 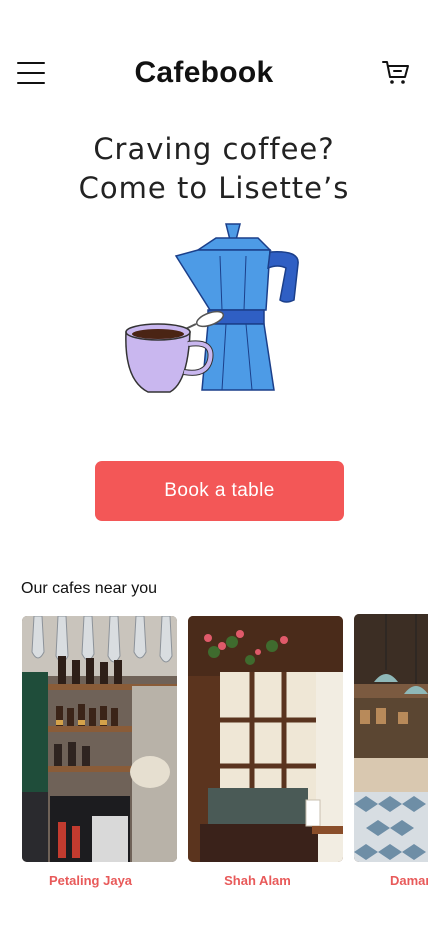 What do you see at coordinates (204, 72) in the screenshot?
I see `app-title: Cafebook` at bounding box center [204, 72].